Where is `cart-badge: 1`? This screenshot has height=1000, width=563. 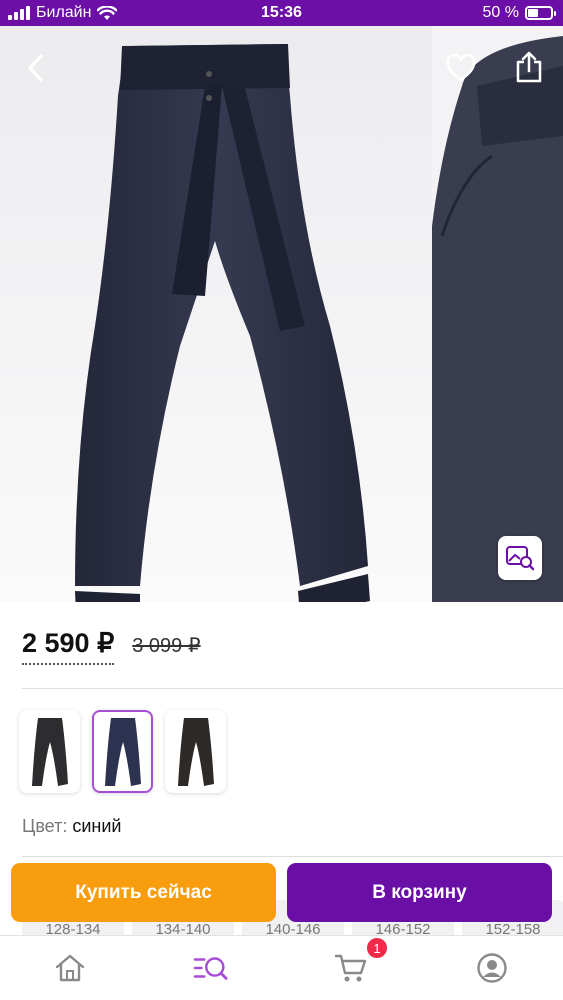 cart-badge: 1 is located at coordinates (377, 948).